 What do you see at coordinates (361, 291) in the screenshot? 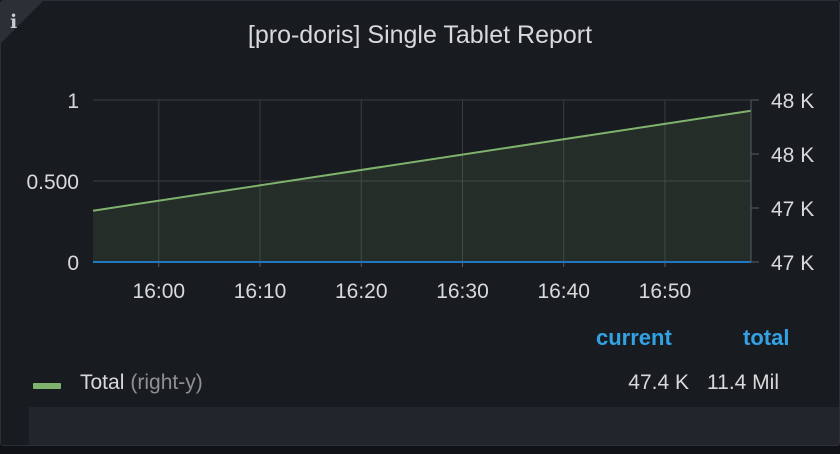
I see `x-tick-label: 16:20` at bounding box center [361, 291].